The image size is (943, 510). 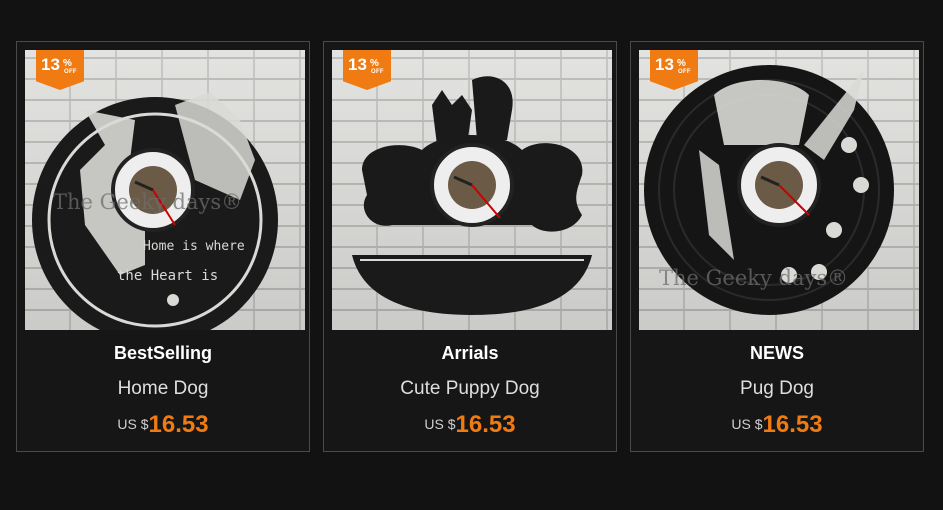 I want to click on clock-caption-line-2: the Heart is, so click(x=167, y=276).